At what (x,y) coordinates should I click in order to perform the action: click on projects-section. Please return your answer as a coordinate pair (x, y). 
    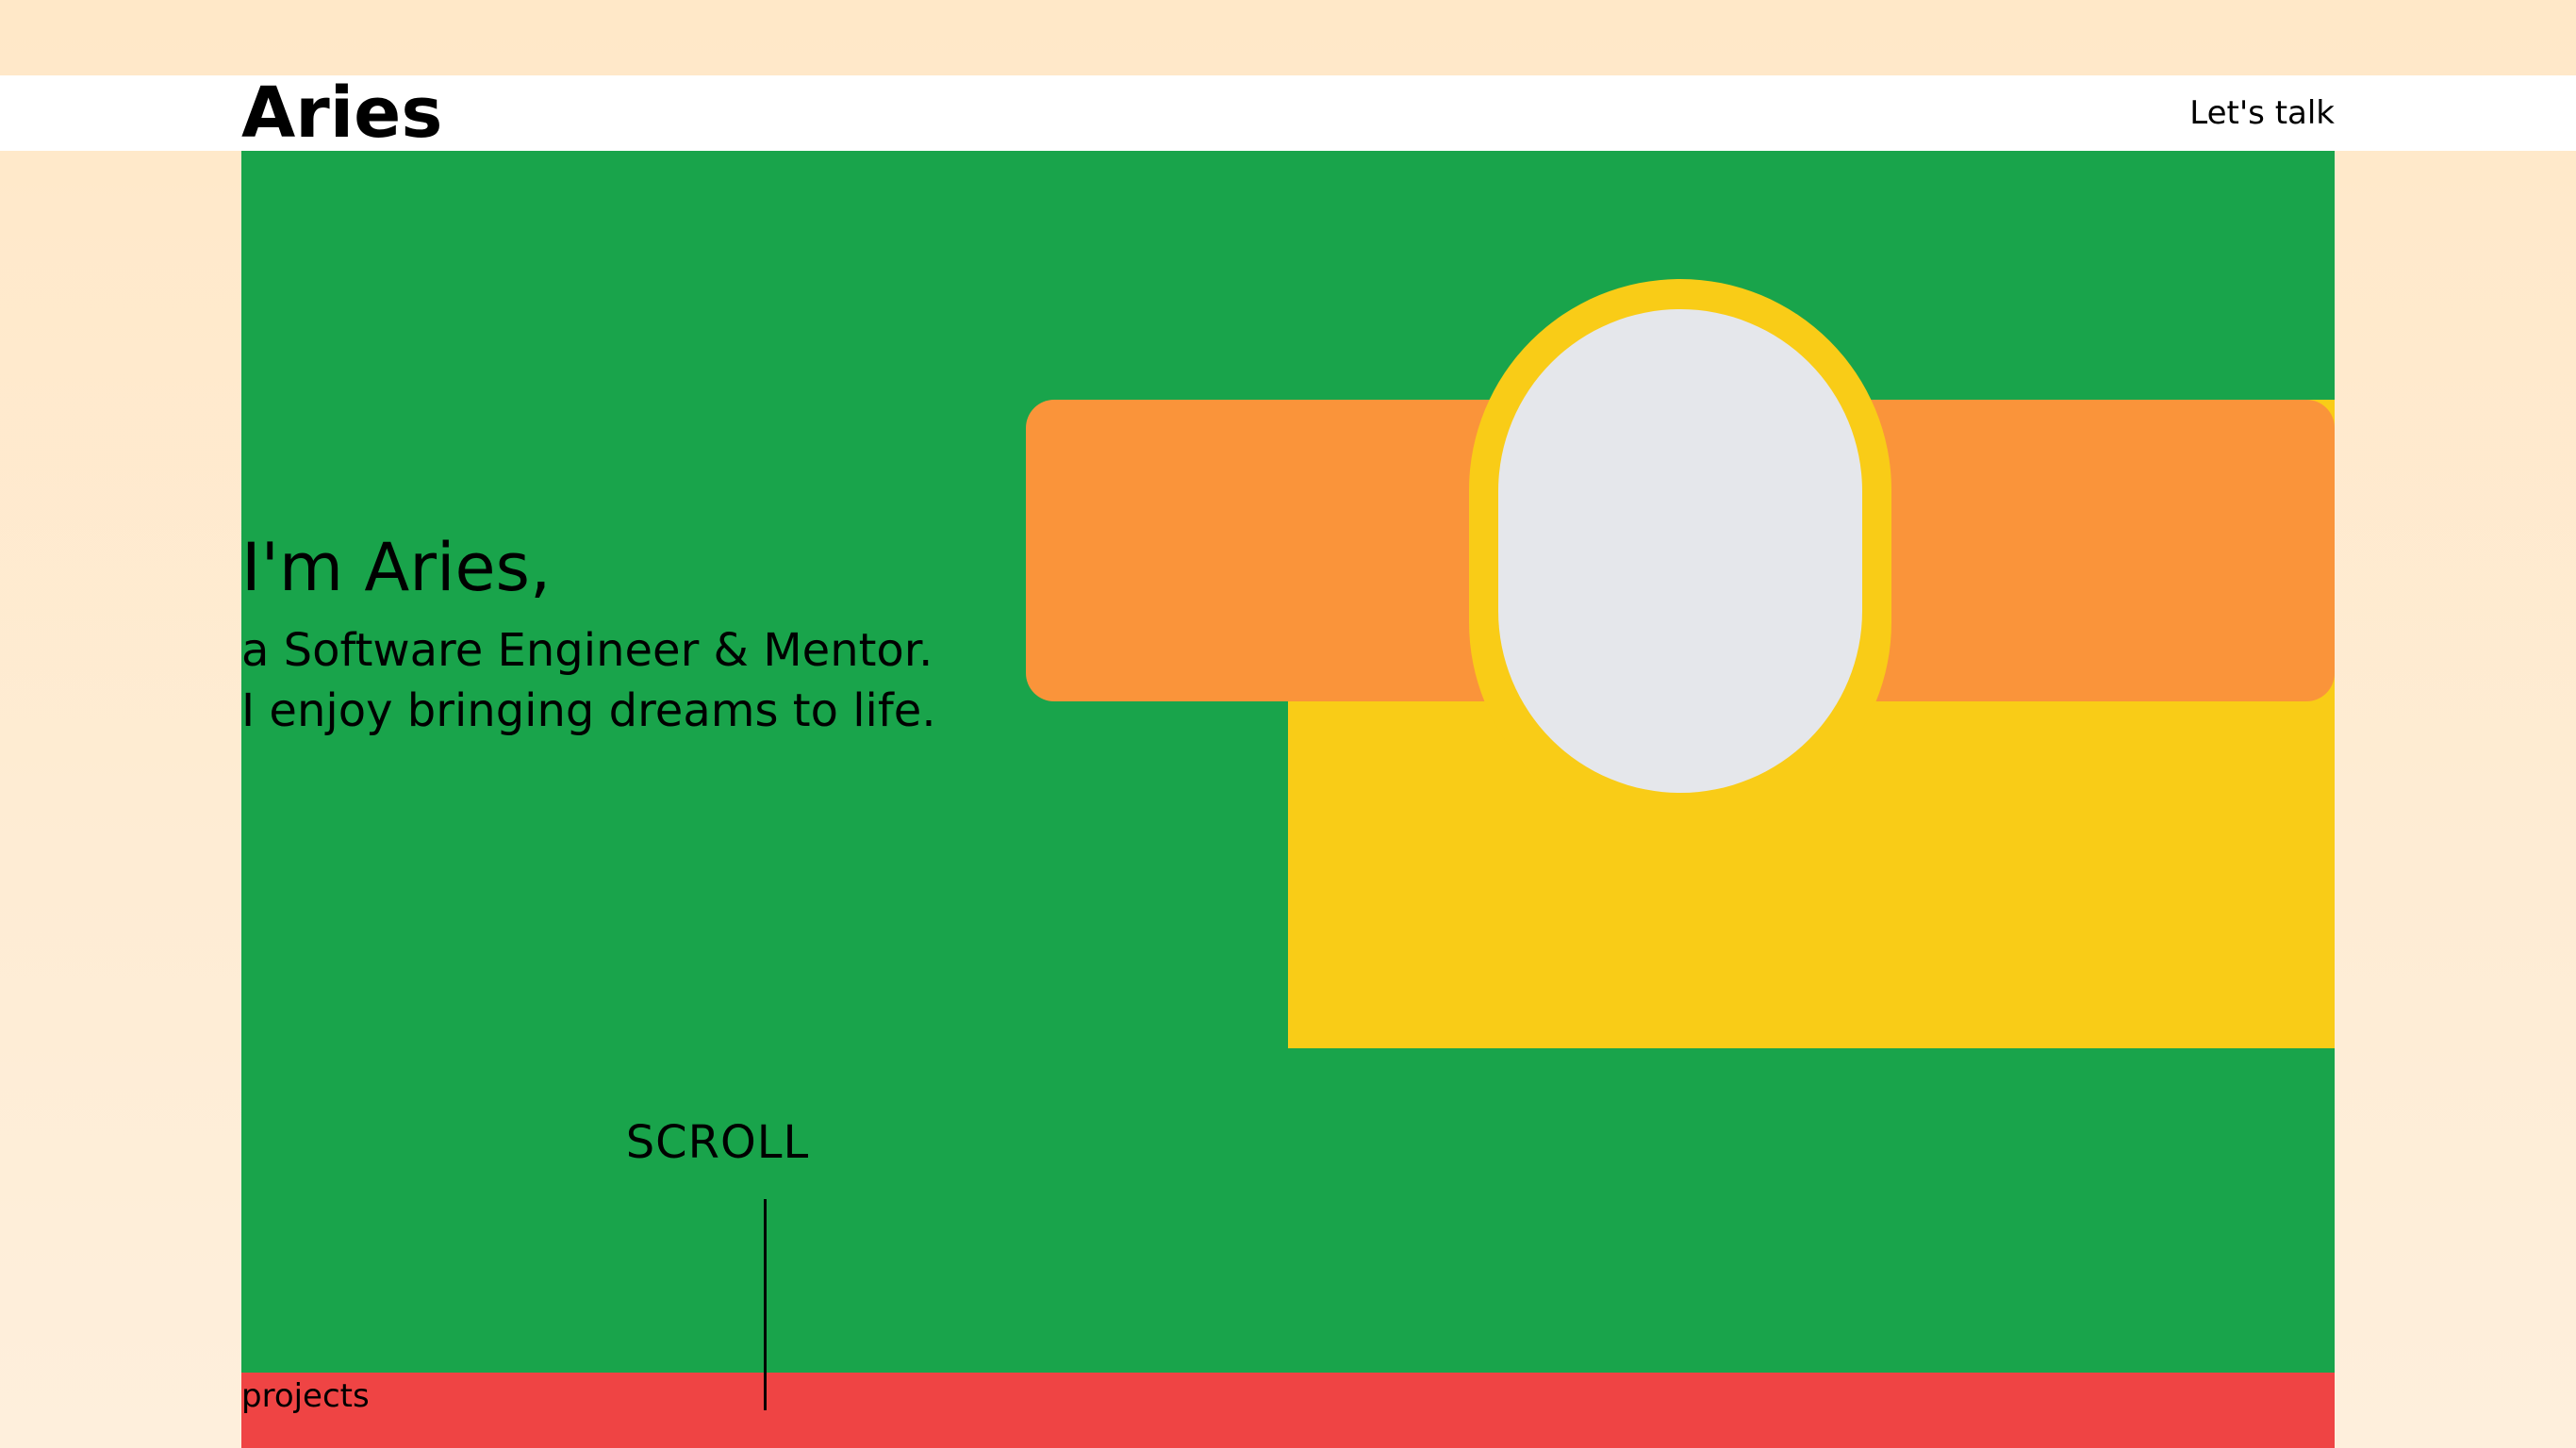
    Looking at the image, I should click on (1288, 1410).